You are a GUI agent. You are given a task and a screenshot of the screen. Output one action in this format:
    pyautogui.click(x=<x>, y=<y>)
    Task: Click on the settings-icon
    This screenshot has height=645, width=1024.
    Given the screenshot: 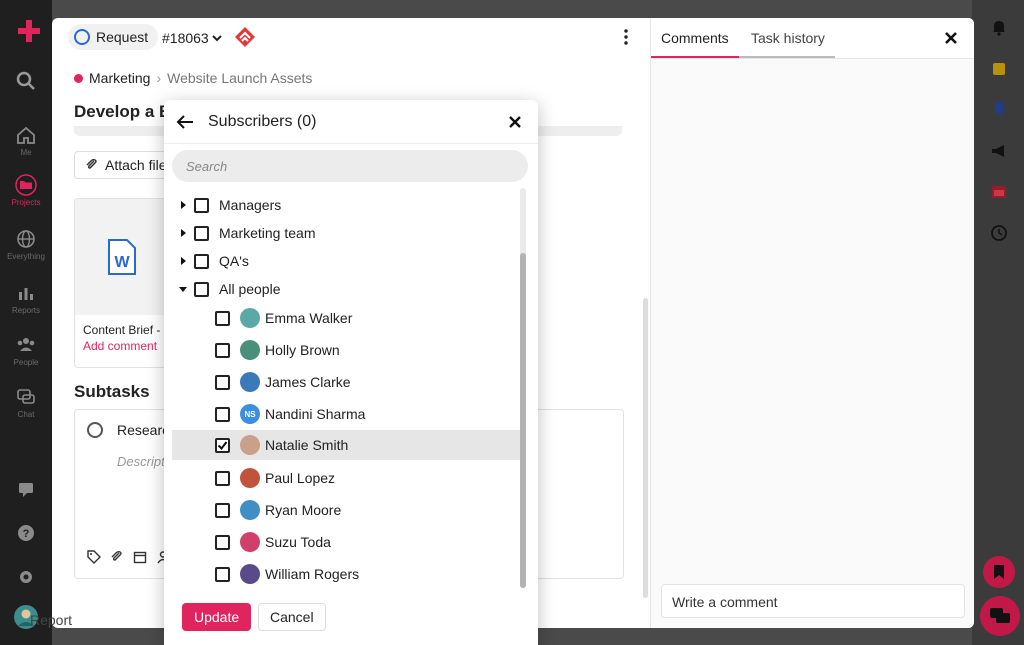 What is the action you would take?
    pyautogui.click(x=26, y=577)
    